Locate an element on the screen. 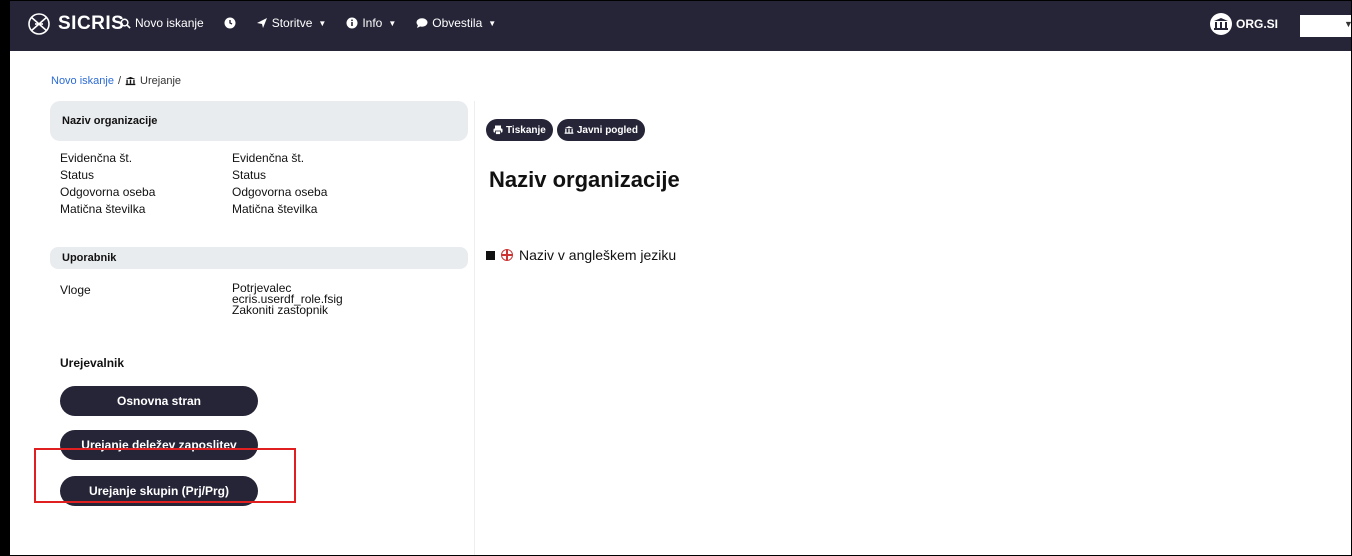 Image resolution: width=1352 pixels, height=556 pixels. nav-new-search-label: Novo iskanje is located at coordinates (169, 23).